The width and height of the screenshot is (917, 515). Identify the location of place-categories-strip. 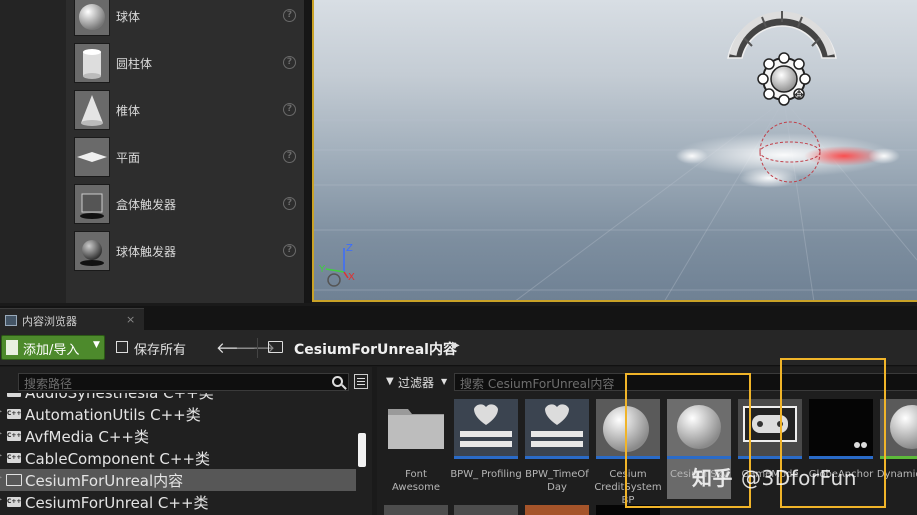
(33, 151).